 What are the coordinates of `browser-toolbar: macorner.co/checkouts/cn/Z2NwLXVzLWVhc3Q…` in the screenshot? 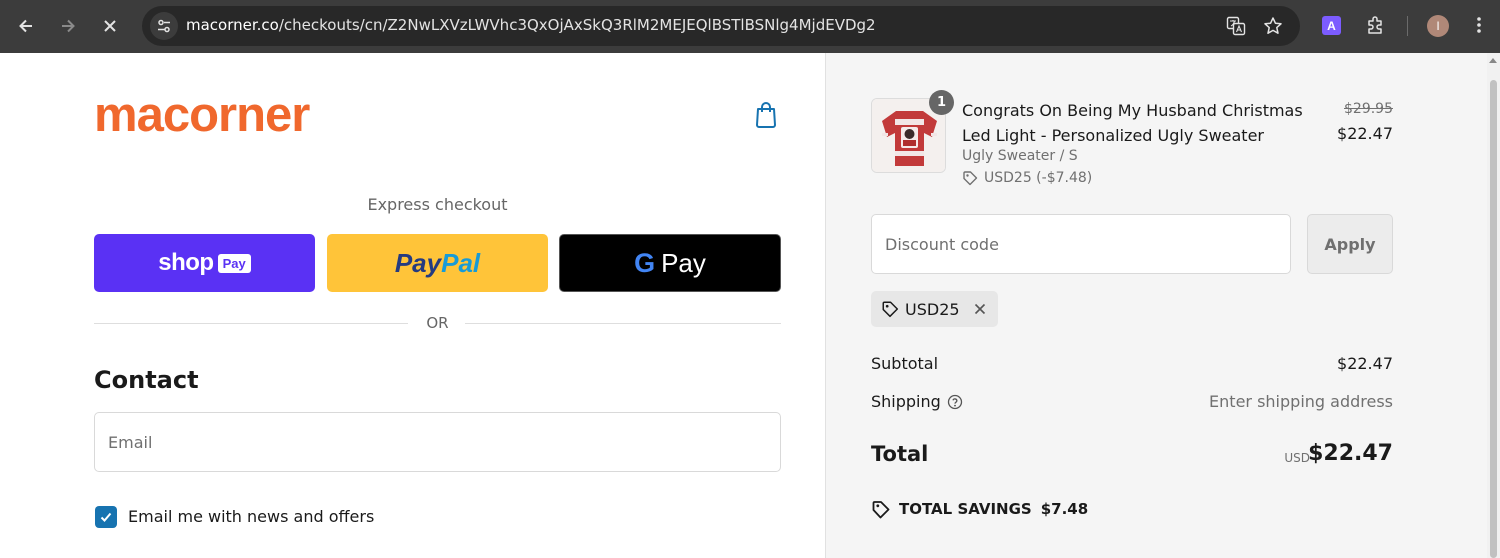 It's located at (750, 26).